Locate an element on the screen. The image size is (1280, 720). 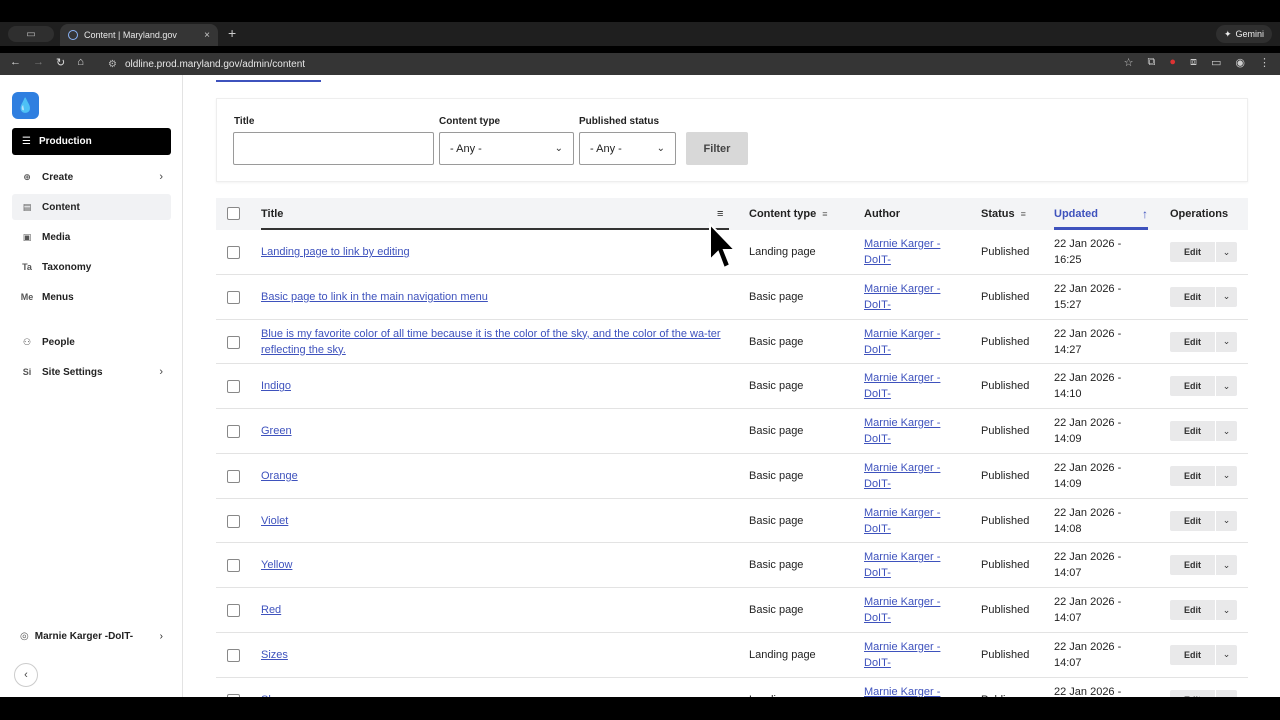
row-title-link: Green is located at coordinates (276, 431).